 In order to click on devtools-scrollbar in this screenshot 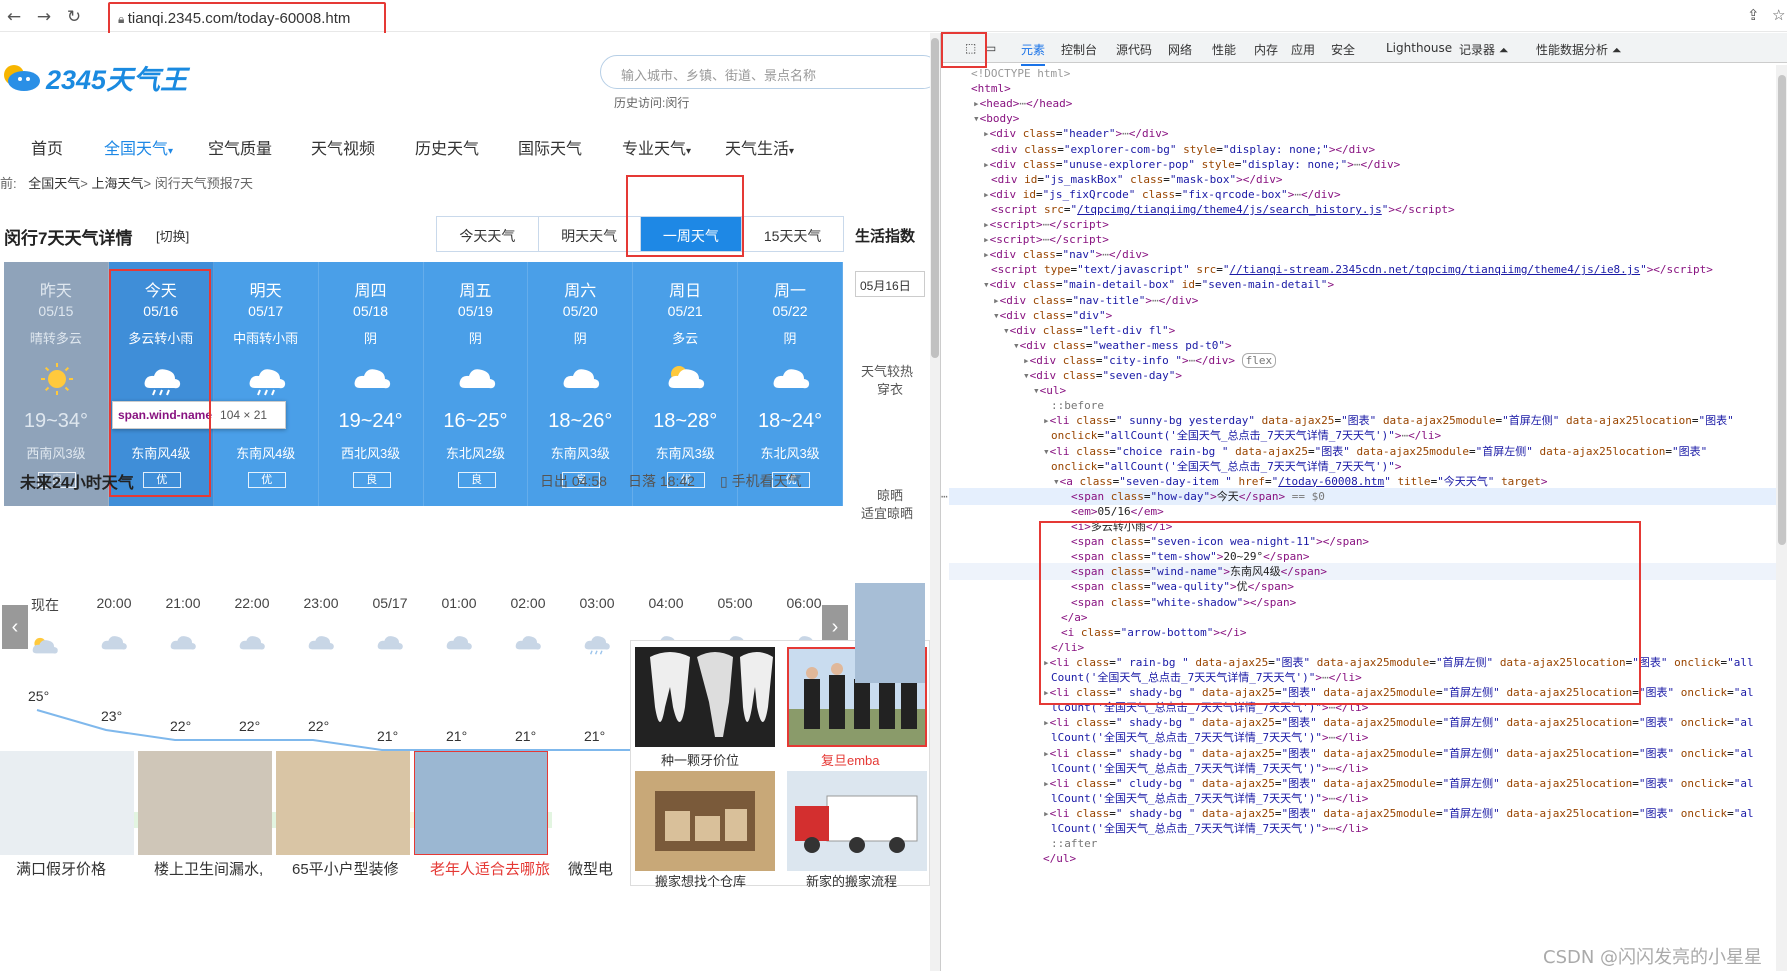, I will do `click(1781, 518)`.